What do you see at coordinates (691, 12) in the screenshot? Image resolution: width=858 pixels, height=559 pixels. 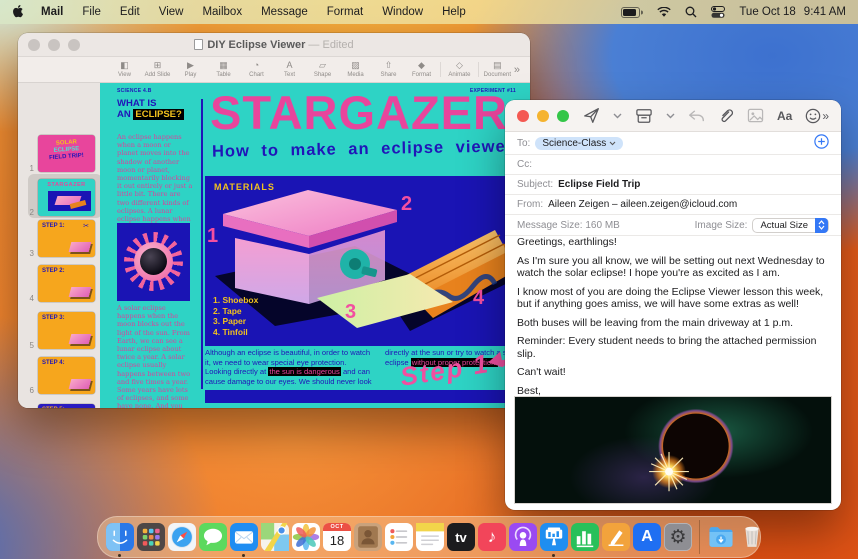 I see `search-icon` at bounding box center [691, 12].